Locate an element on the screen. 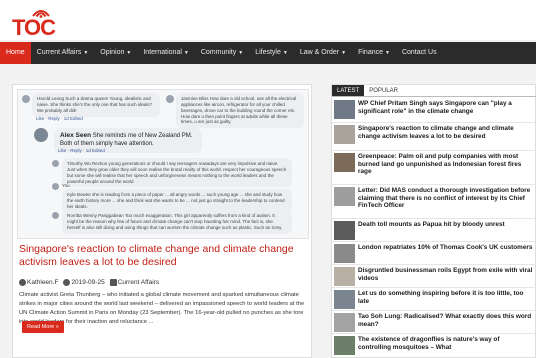 The width and height of the screenshot is (536, 358). folder-icon is located at coordinates (113, 282).